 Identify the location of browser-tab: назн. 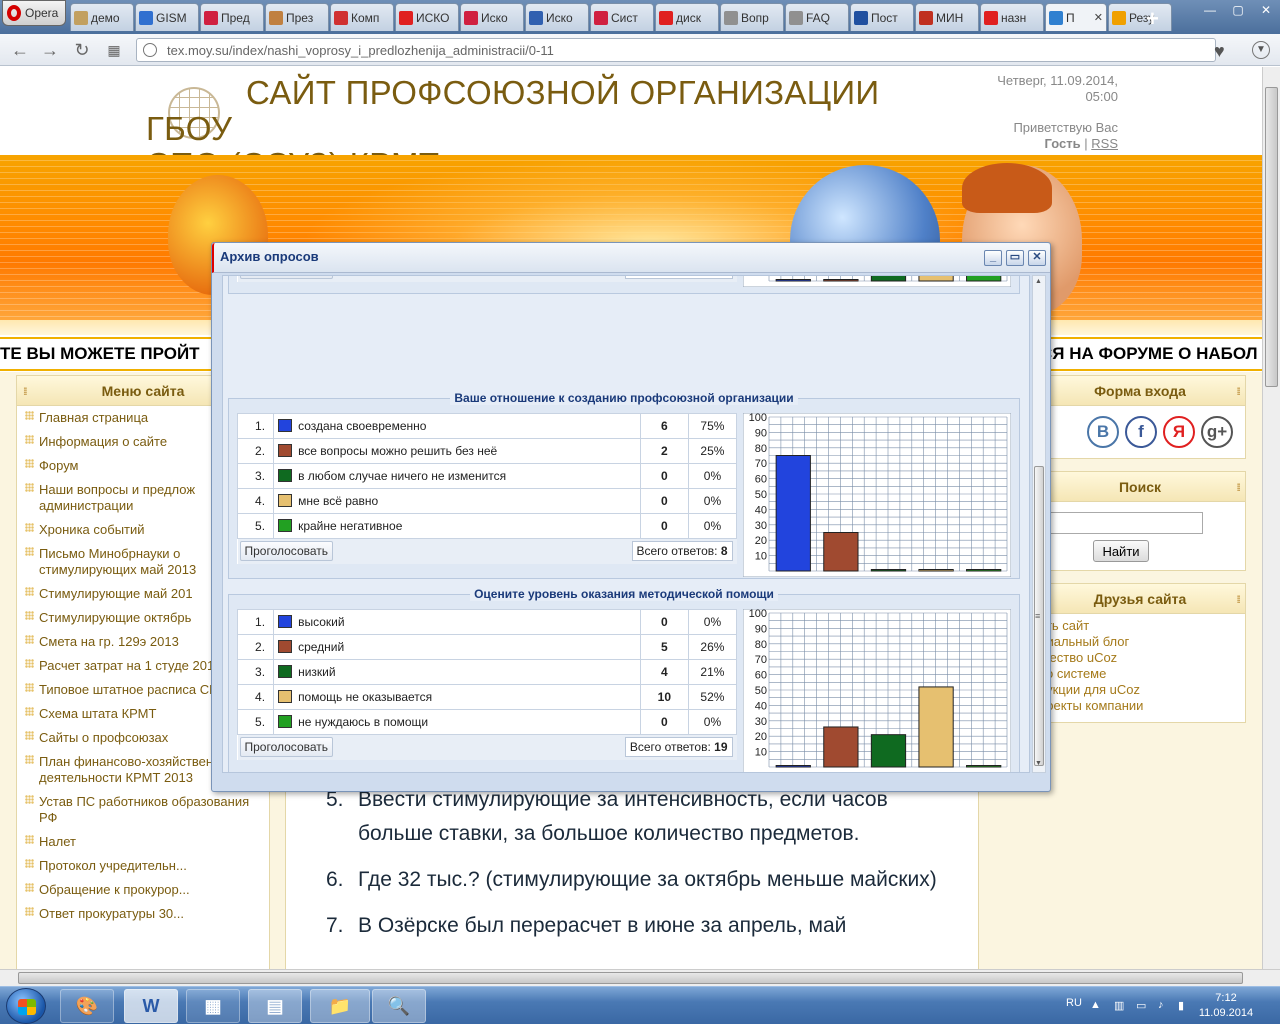
(1012, 17).